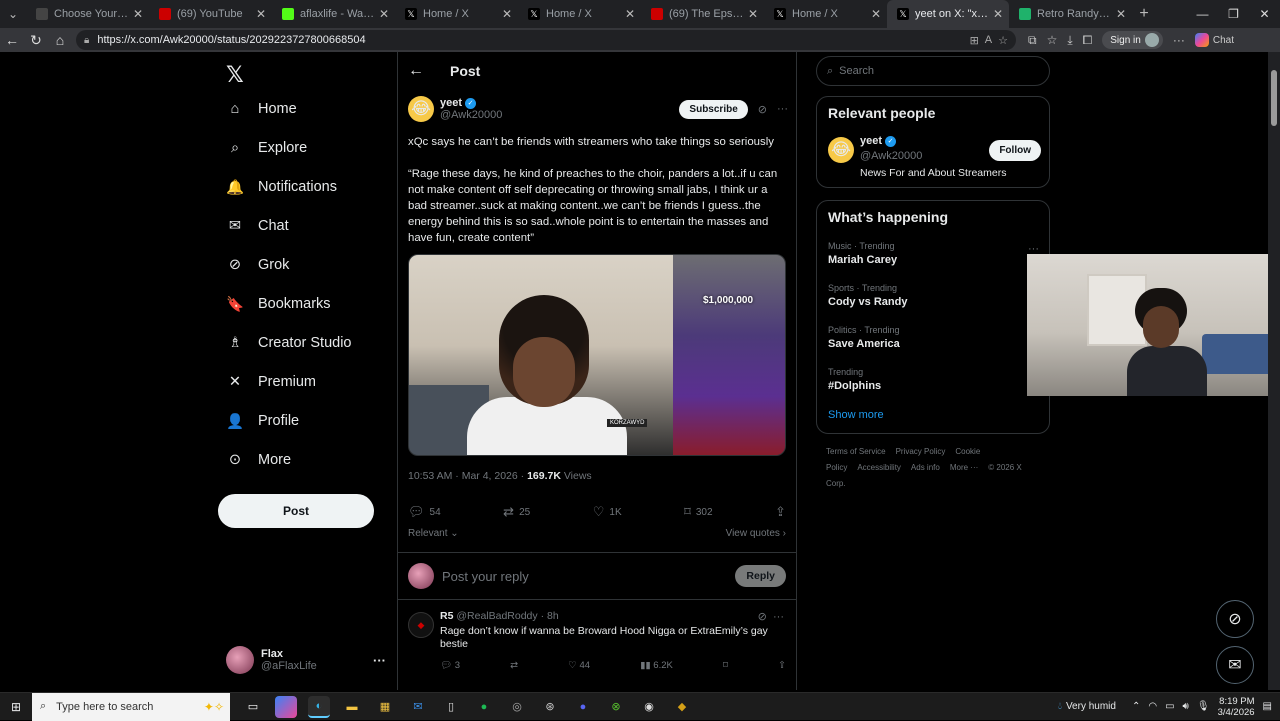 This screenshot has width=1280, height=721. Describe the element at coordinates (131, 706) in the screenshot. I see `taskbar-search-input: ⌕ Type here to search ✦✧` at that location.